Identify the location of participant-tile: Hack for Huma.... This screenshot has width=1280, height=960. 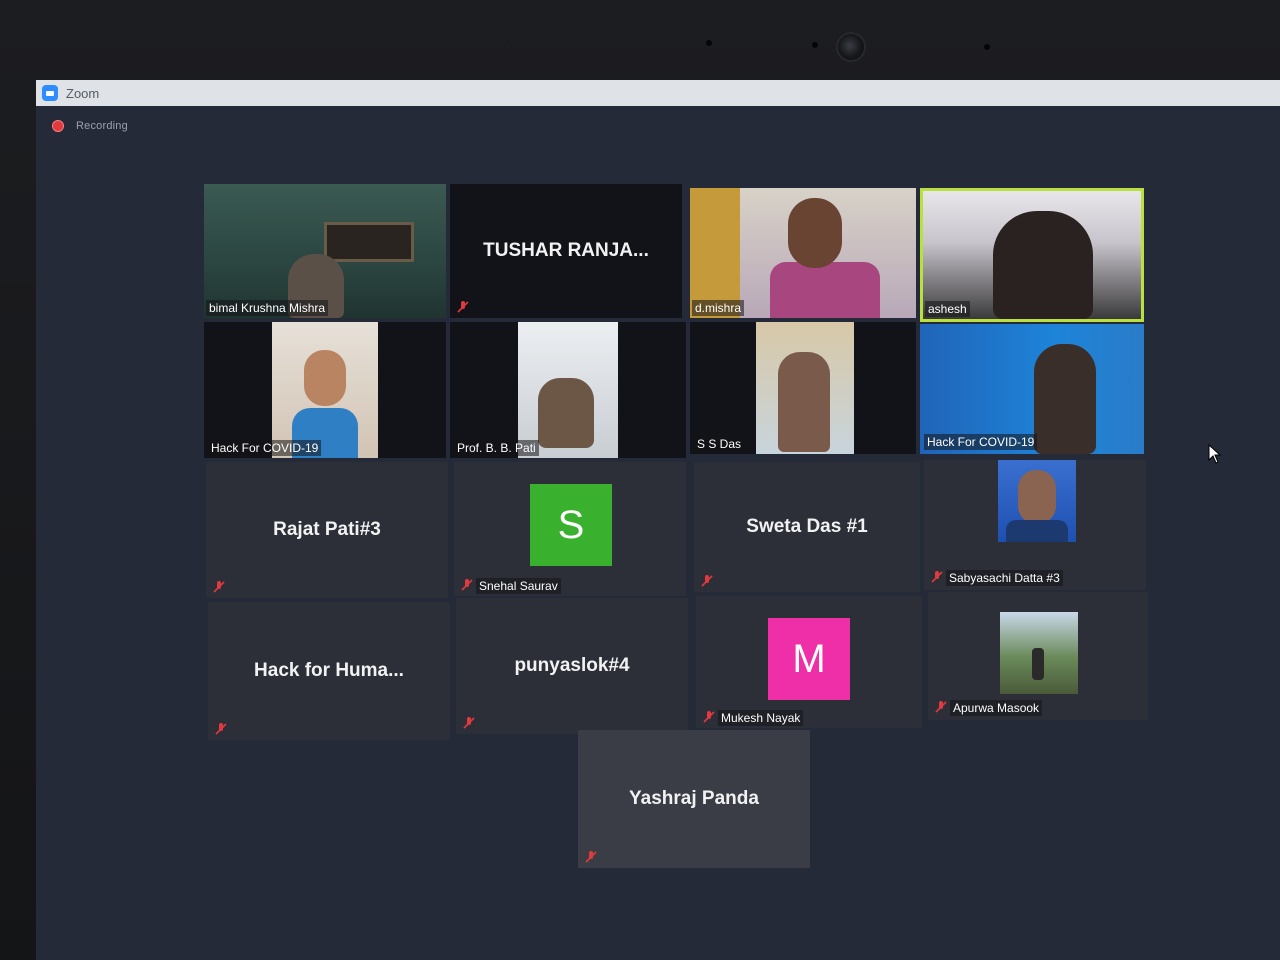
(329, 671).